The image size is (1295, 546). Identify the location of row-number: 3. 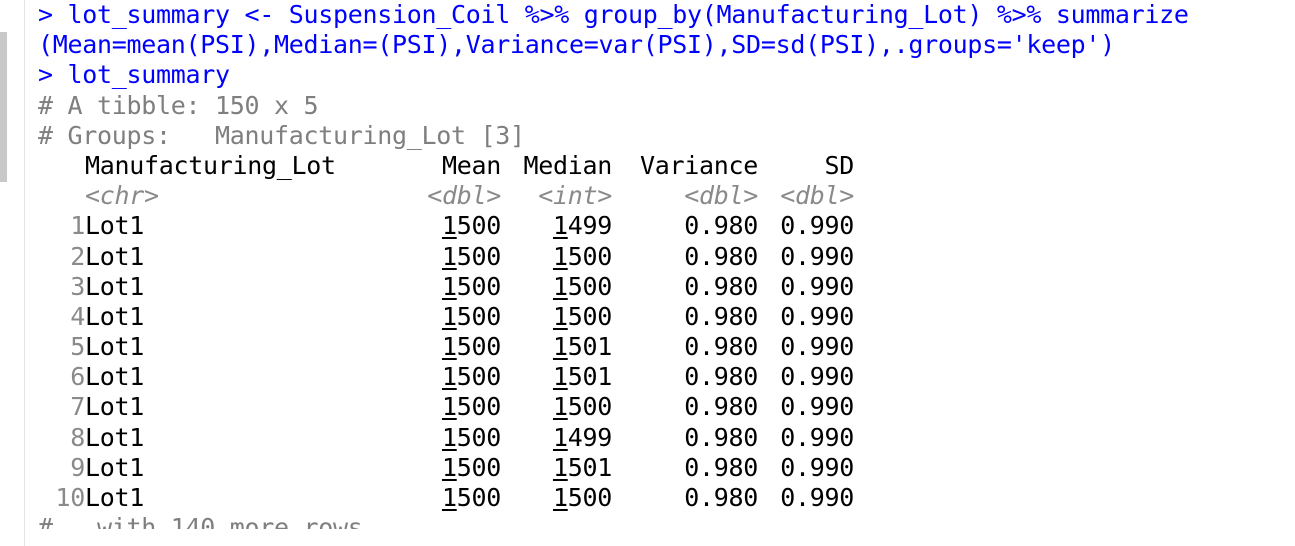
(77, 286).